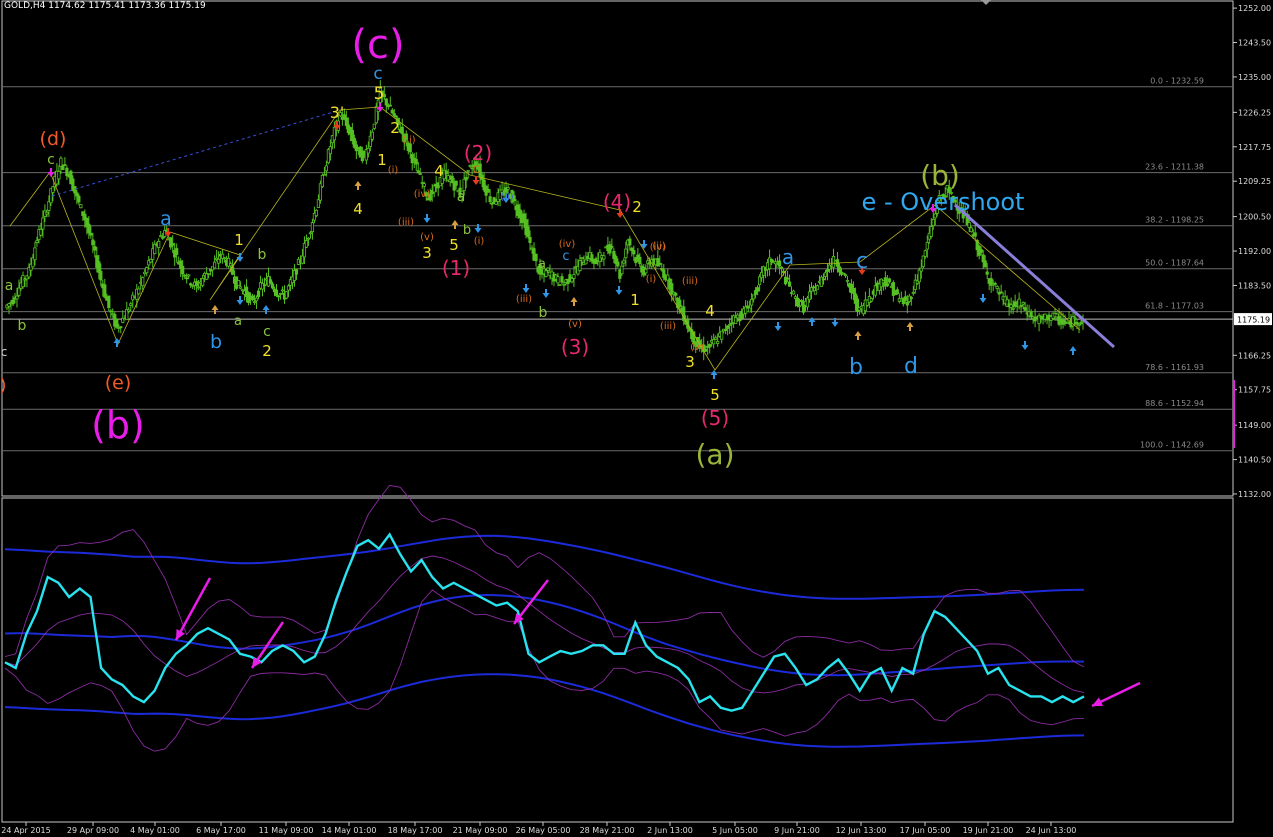 The height and width of the screenshot is (837, 1273). What do you see at coordinates (456, 268) in the screenshot?
I see `wave-label: (1)` at bounding box center [456, 268].